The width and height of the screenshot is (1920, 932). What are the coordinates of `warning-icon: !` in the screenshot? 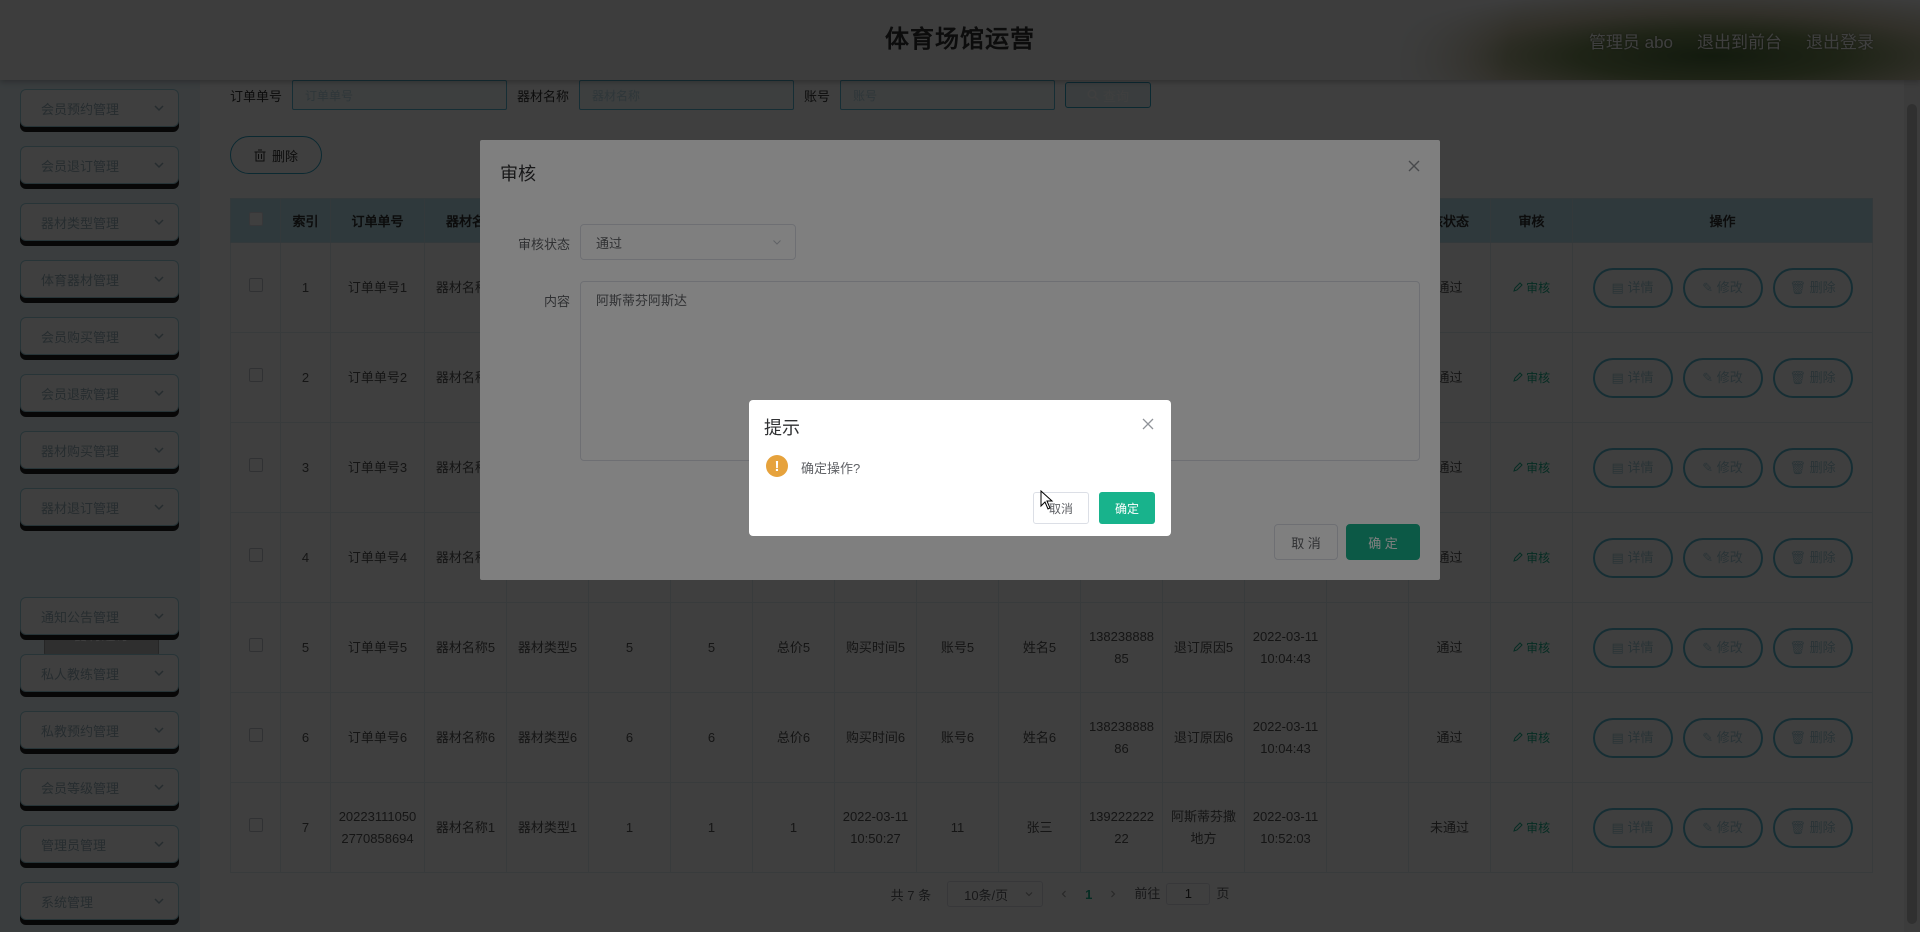 It's located at (777, 466).